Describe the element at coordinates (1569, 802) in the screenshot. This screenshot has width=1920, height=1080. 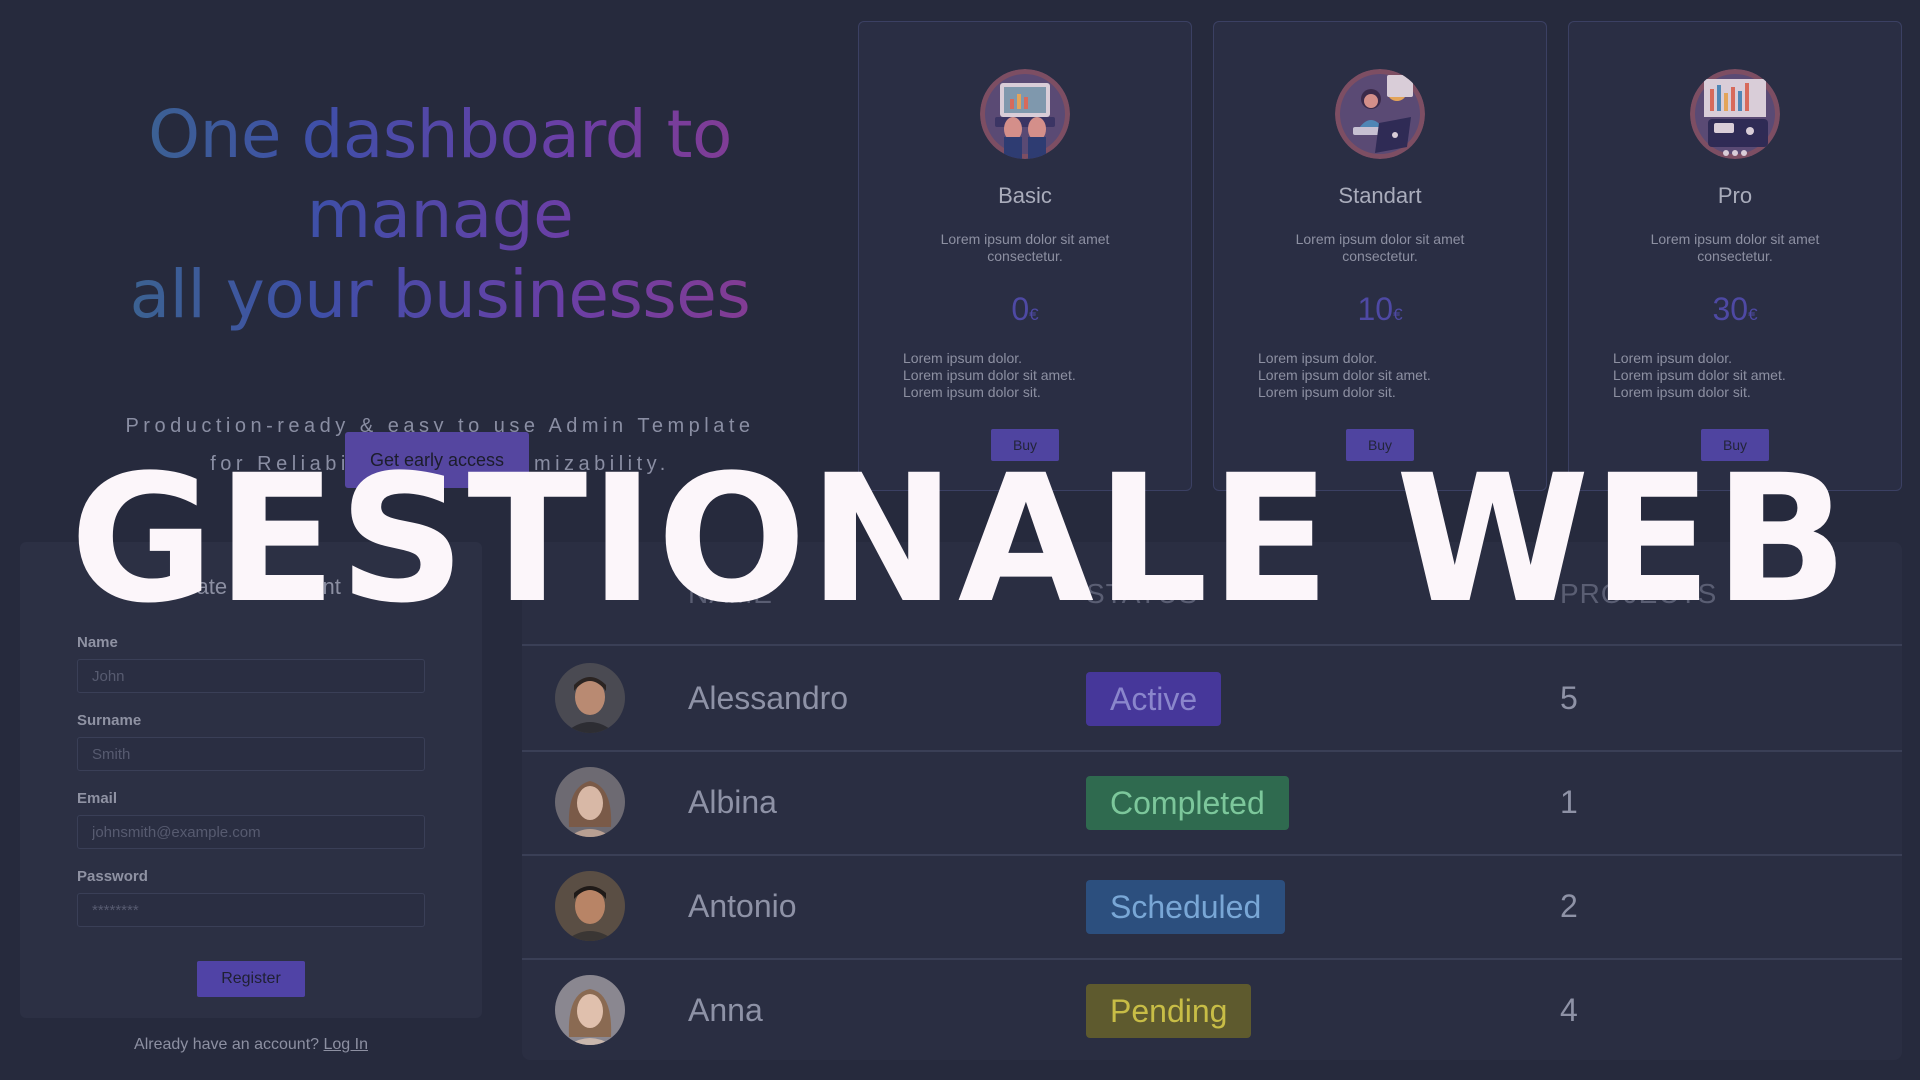
I see `project-count: 1` at that location.